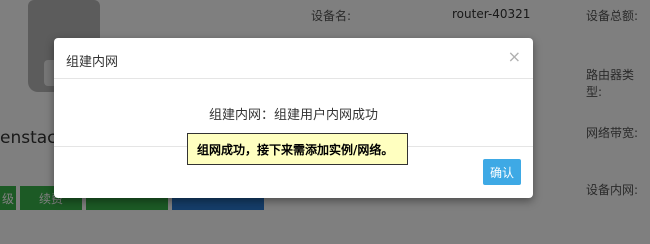 Image resolution: width=650 pixels, height=244 pixels. What do you see at coordinates (514, 56) in the screenshot?
I see `close-icon: ×` at bounding box center [514, 56].